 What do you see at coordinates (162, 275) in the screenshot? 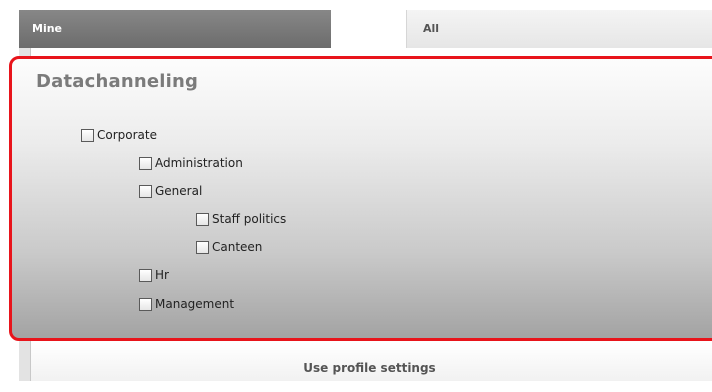
I see `tree-node-label: Hr` at bounding box center [162, 275].